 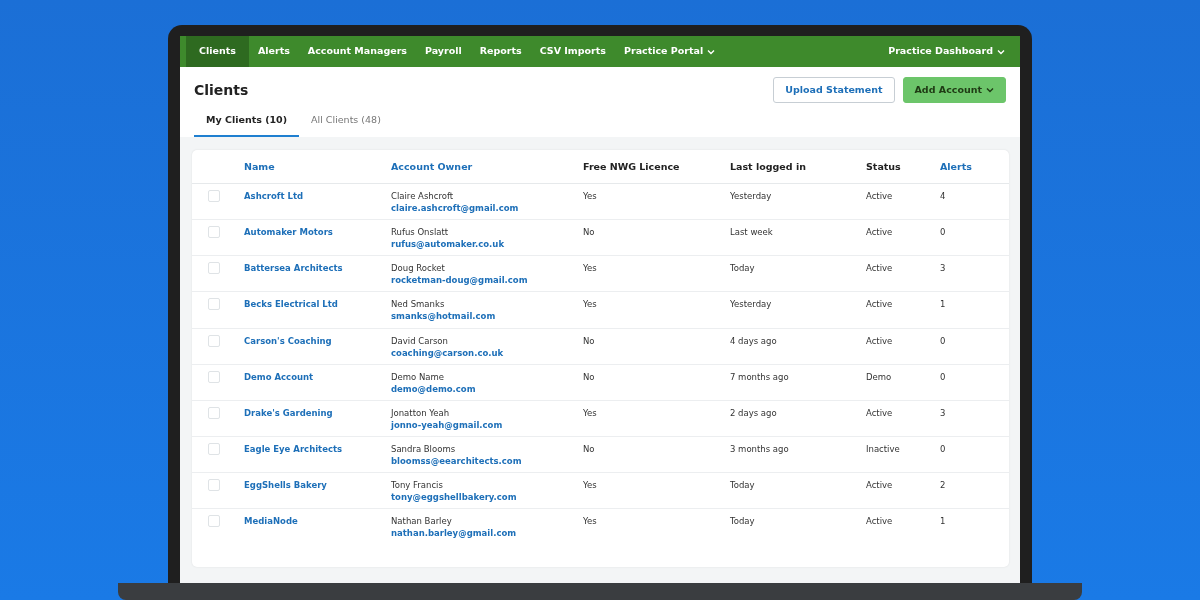 What do you see at coordinates (753, 412) in the screenshot?
I see `table-cell: 2 days ago` at bounding box center [753, 412].